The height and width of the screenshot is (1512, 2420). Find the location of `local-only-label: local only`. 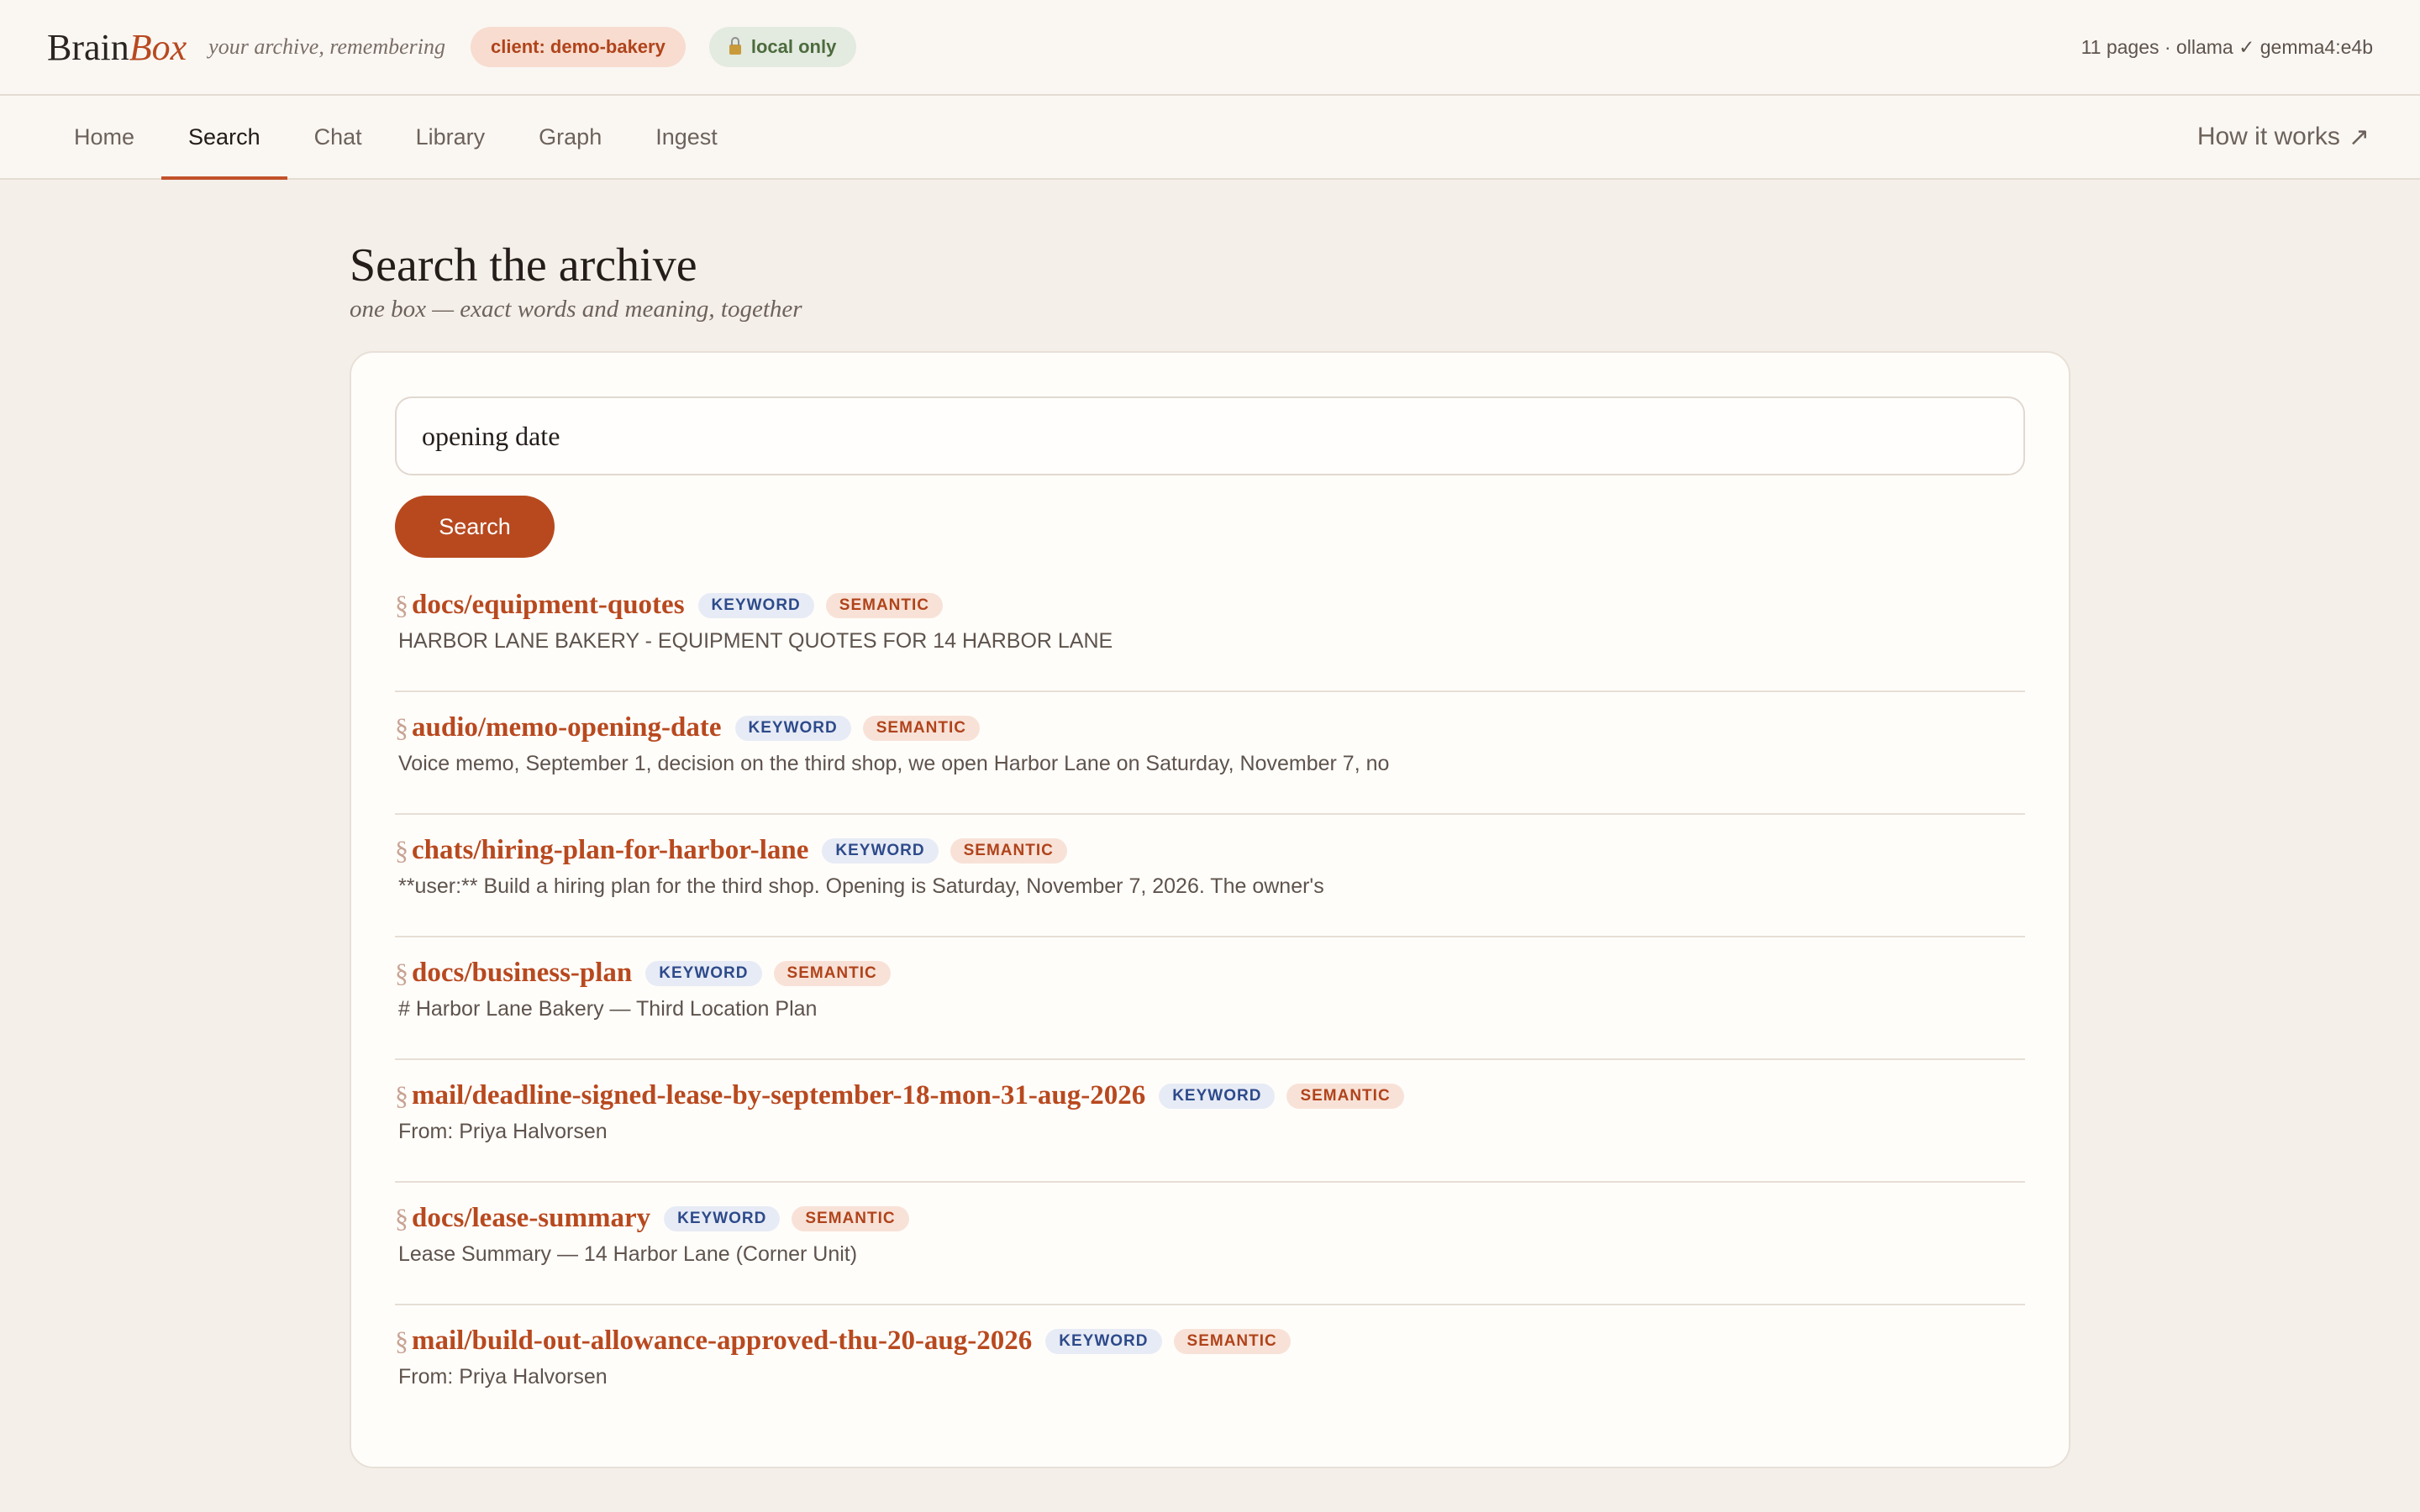

local-only-label: local only is located at coordinates (794, 46).